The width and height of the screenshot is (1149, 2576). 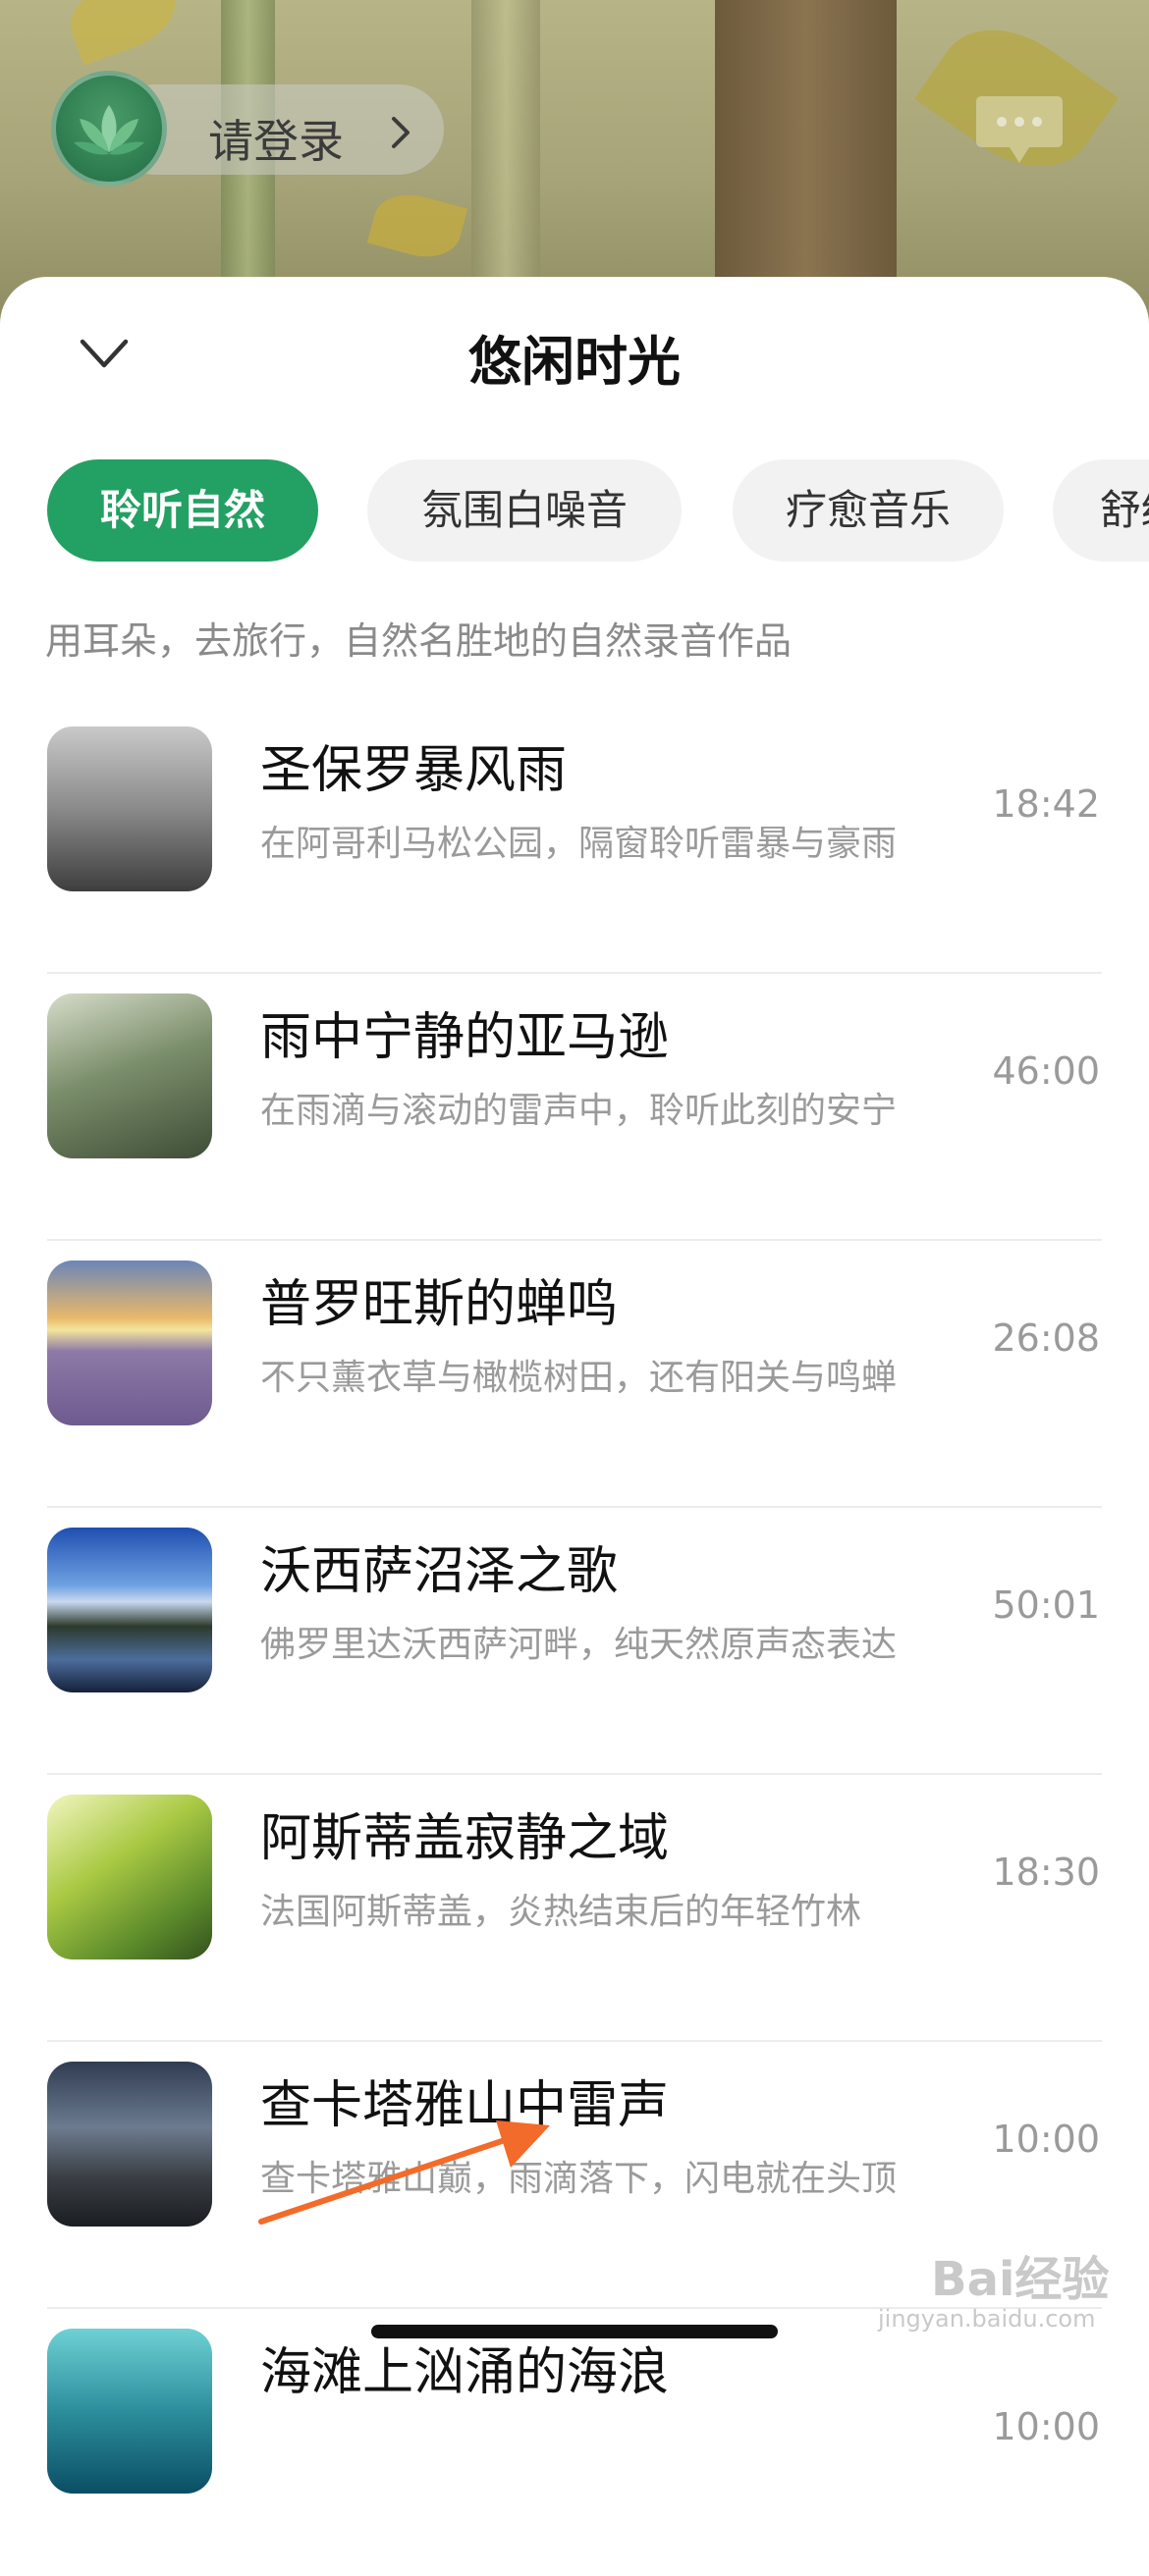 What do you see at coordinates (465, 1838) in the screenshot?
I see `track-title: 阿斯蒂盖寂静之域` at bounding box center [465, 1838].